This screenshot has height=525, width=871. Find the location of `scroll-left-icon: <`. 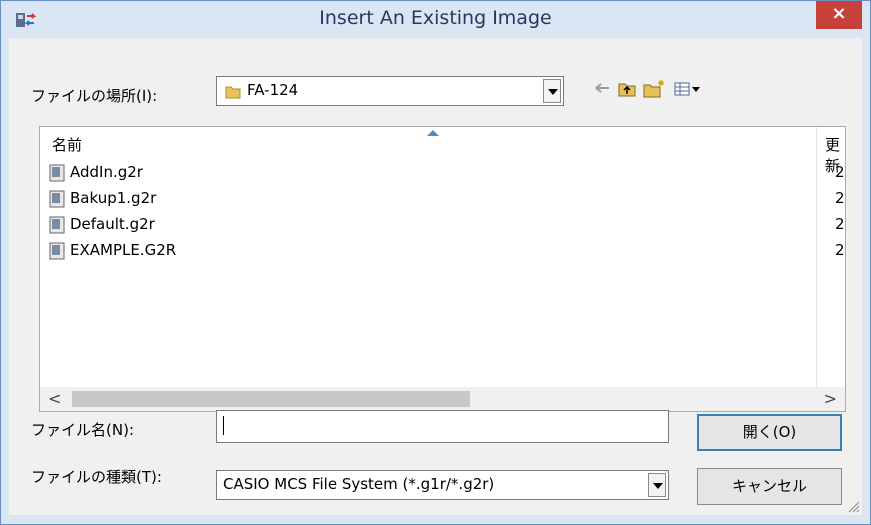

scroll-left-icon: < is located at coordinates (54, 398).